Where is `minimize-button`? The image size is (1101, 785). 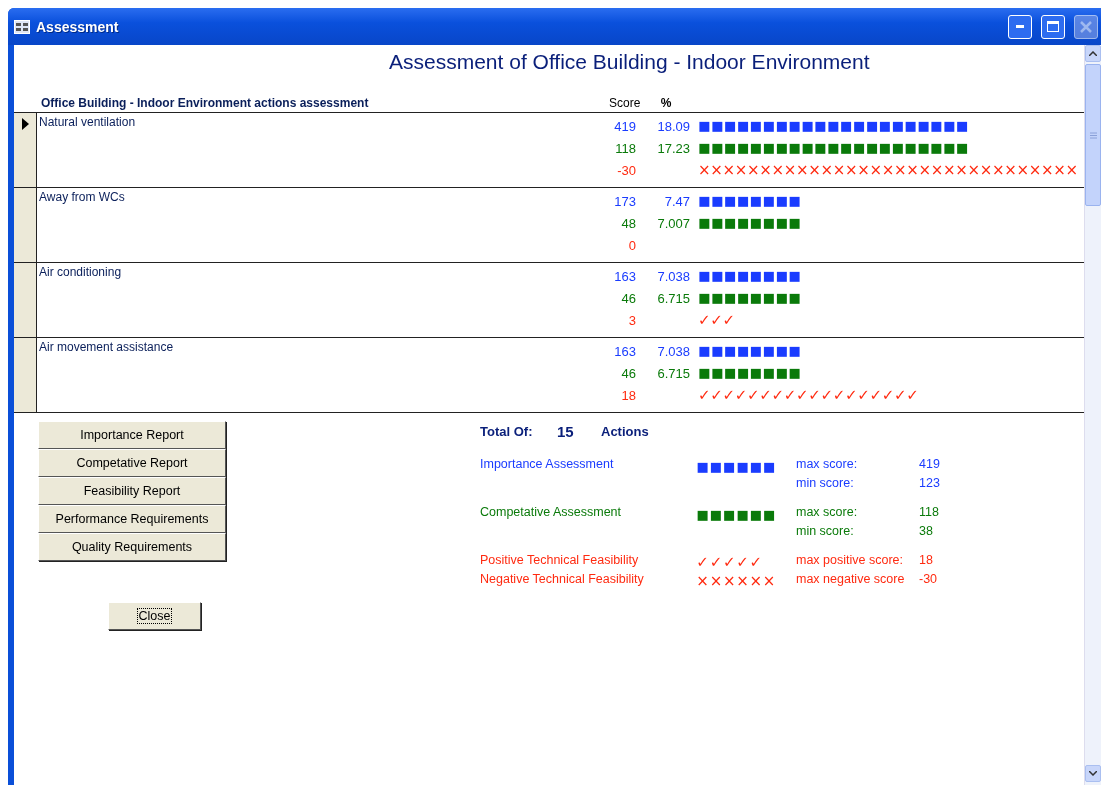
minimize-button is located at coordinates (1020, 26).